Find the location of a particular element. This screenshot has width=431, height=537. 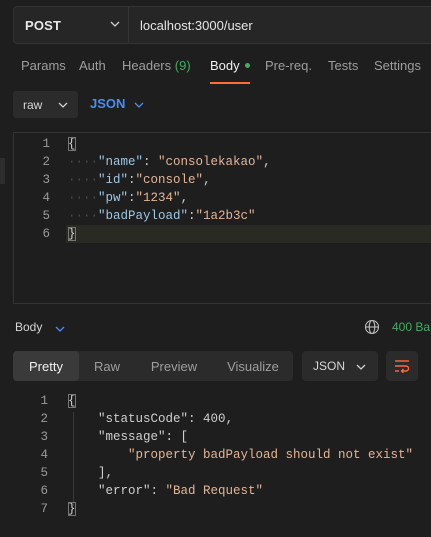

url-input: localhost:3000/user is located at coordinates (196, 25).